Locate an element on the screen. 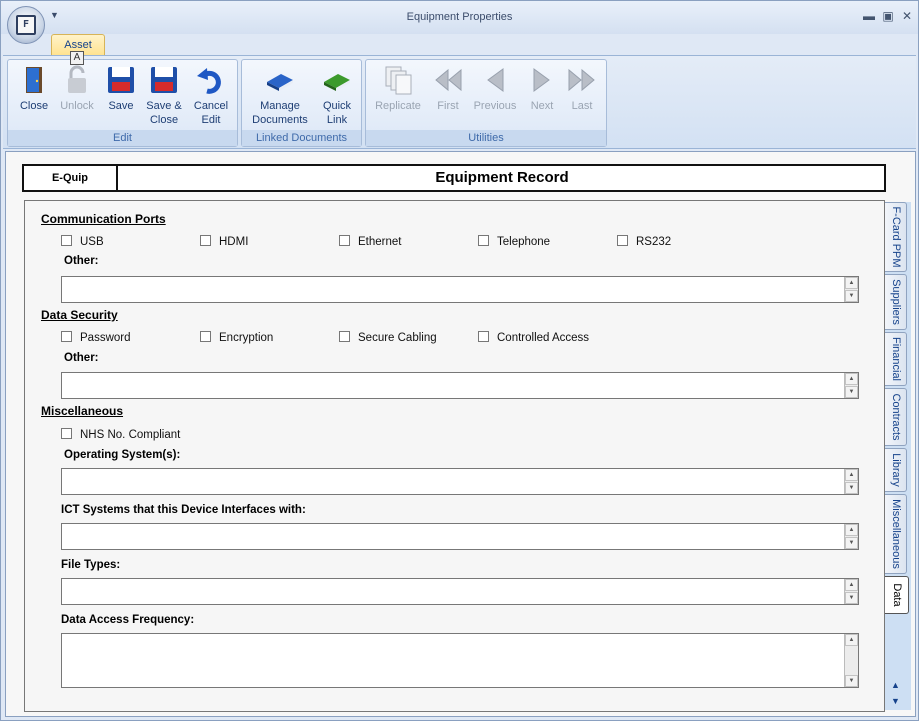  tab-label: Miscellaneous is located at coordinates (895, 534).